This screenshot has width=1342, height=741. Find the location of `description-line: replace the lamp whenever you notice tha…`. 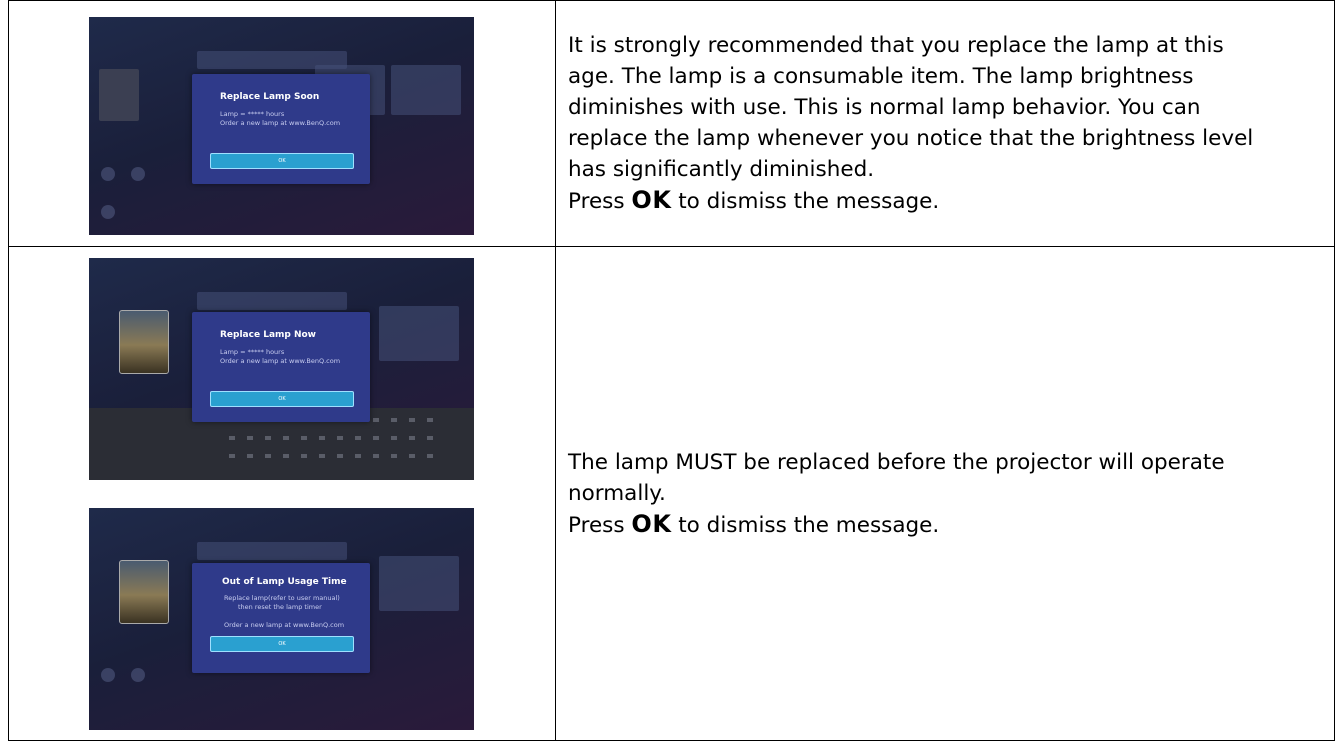

description-line: replace the lamp whenever you notice tha… is located at coordinates (911, 138).